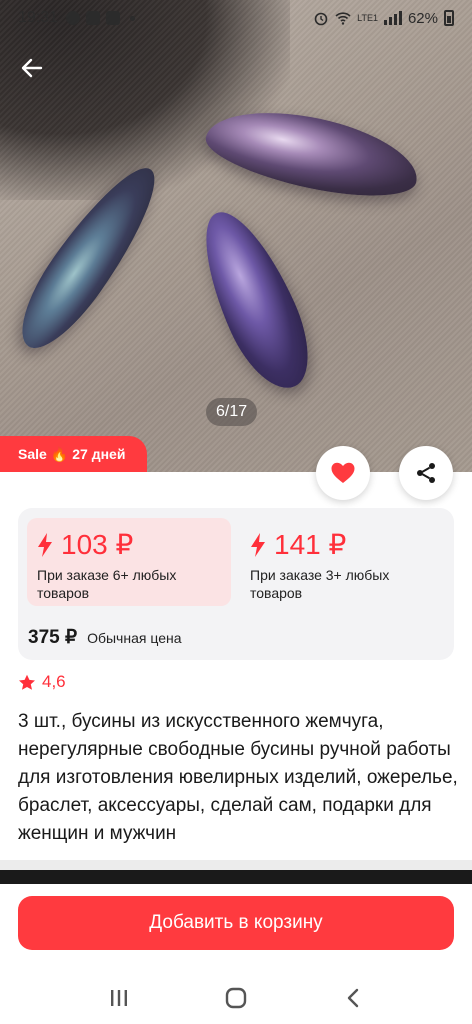  I want to click on price-tier: 103 ₽ При заказе 6+ любых товаров, so click(129, 562).